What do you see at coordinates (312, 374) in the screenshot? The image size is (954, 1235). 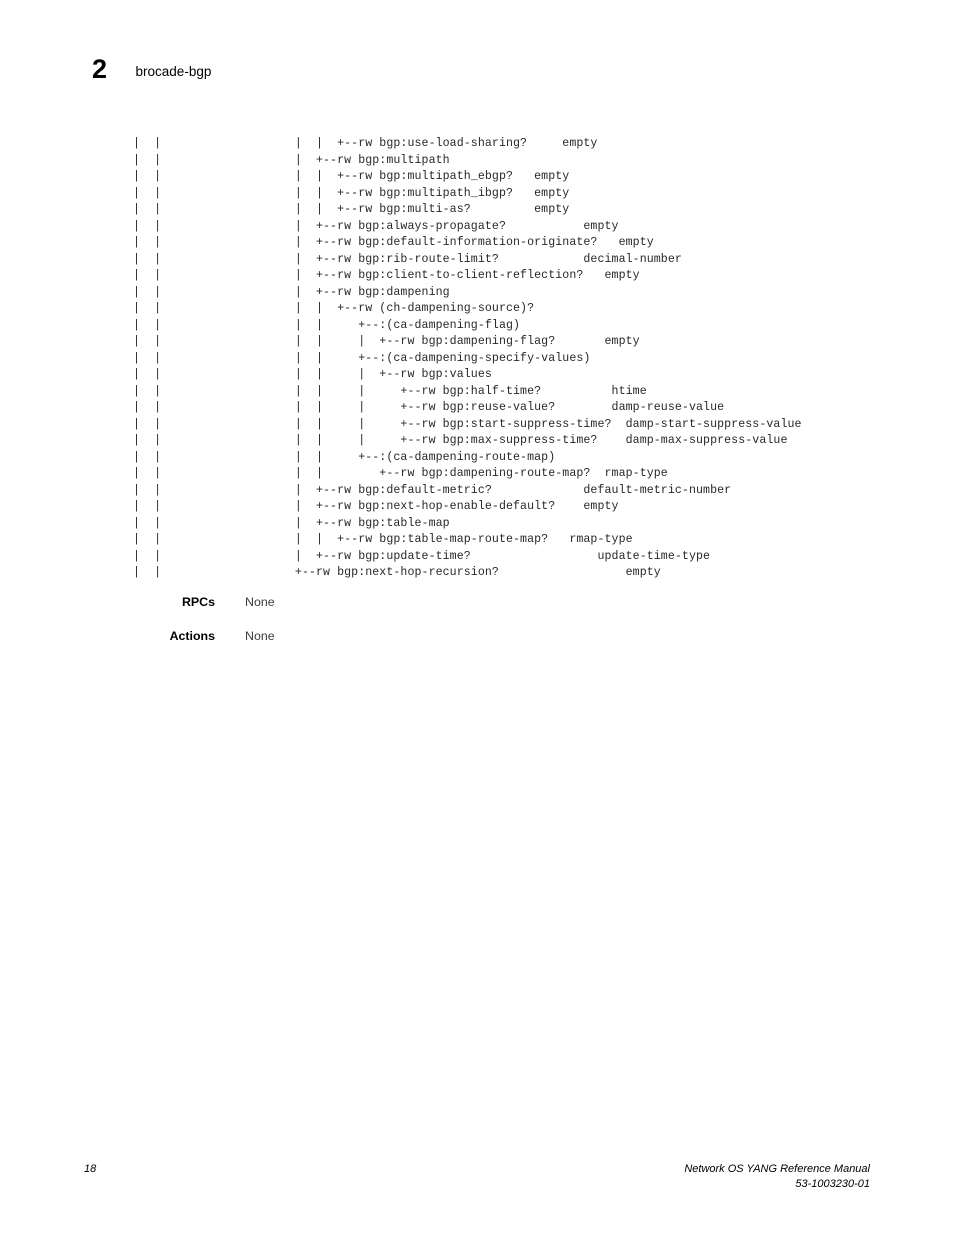 I see `yang-tree-line: | | | | | +--rw bgp:values` at bounding box center [312, 374].